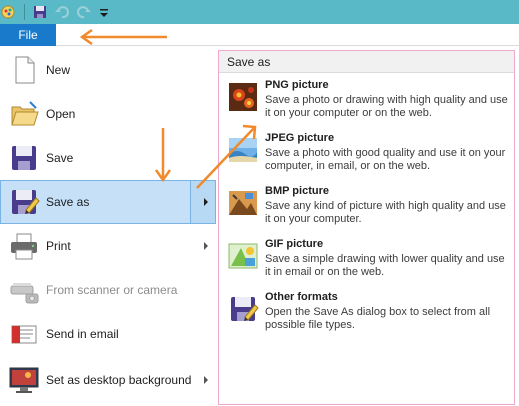 The width and height of the screenshot is (519, 406). I want to click on title-bar, so click(259, 12).